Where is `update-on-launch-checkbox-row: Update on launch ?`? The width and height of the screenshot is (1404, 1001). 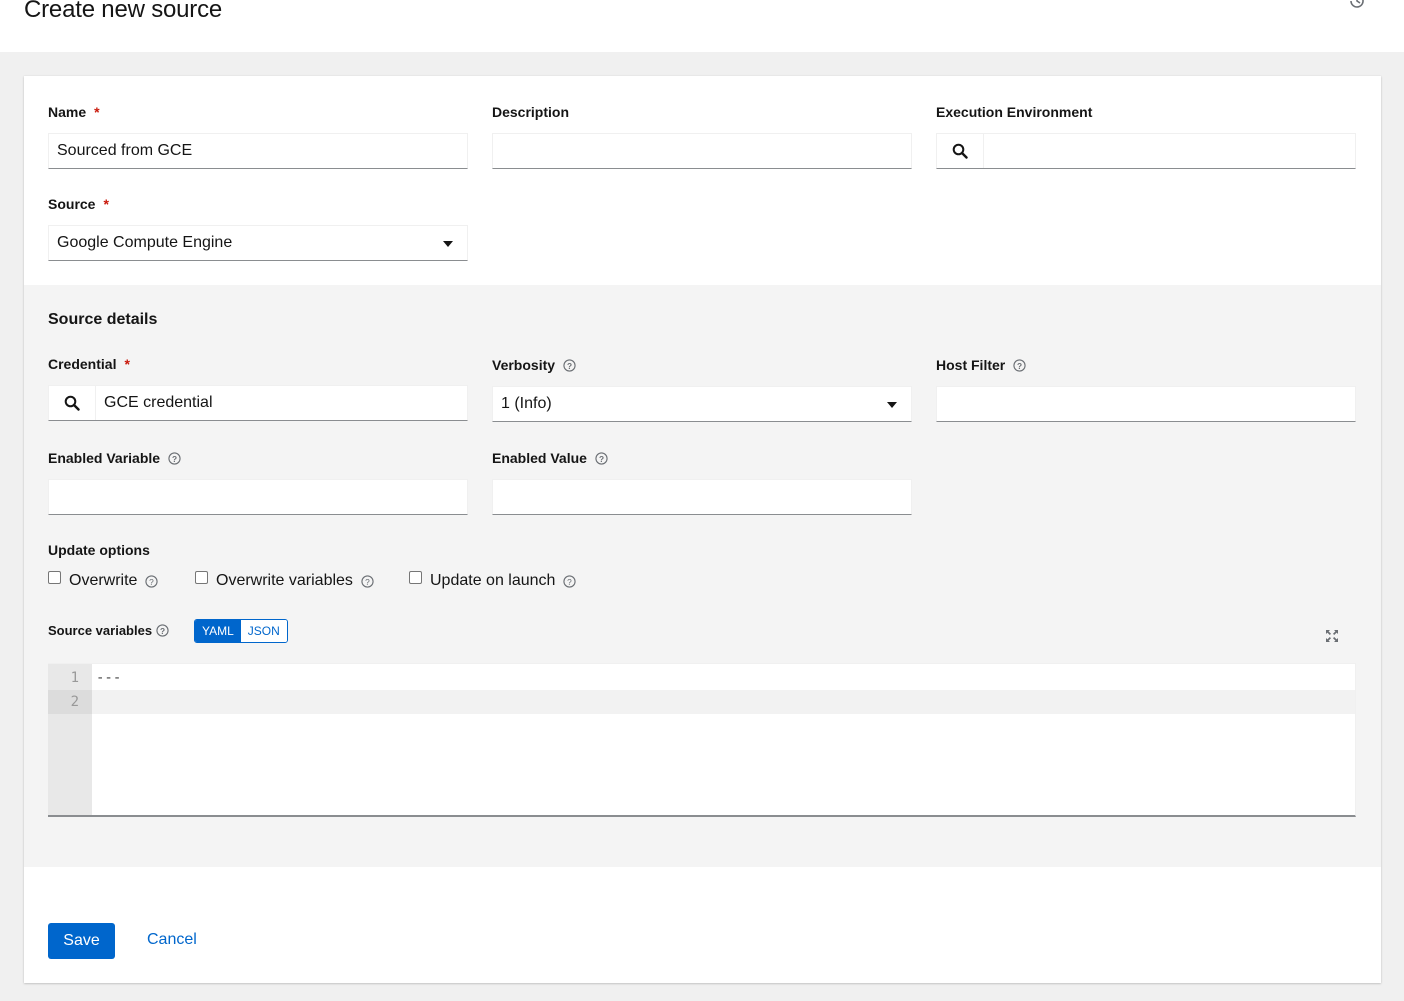 update-on-launch-checkbox-row: Update on launch ? is located at coordinates (493, 580).